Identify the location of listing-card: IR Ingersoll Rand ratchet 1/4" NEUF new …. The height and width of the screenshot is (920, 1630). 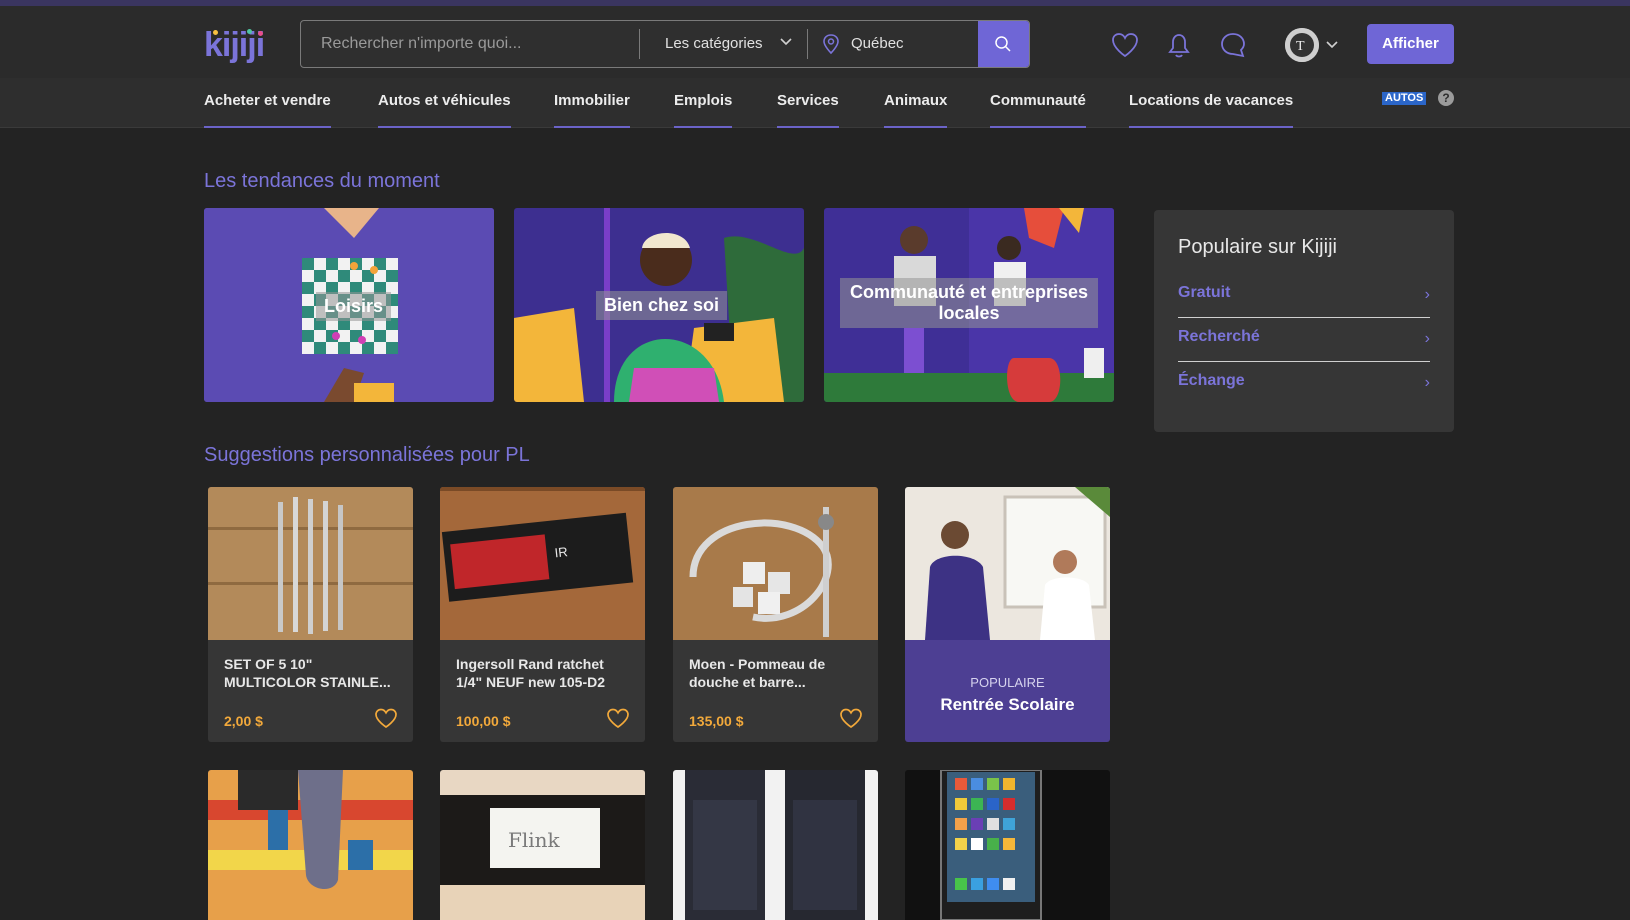
(542, 614).